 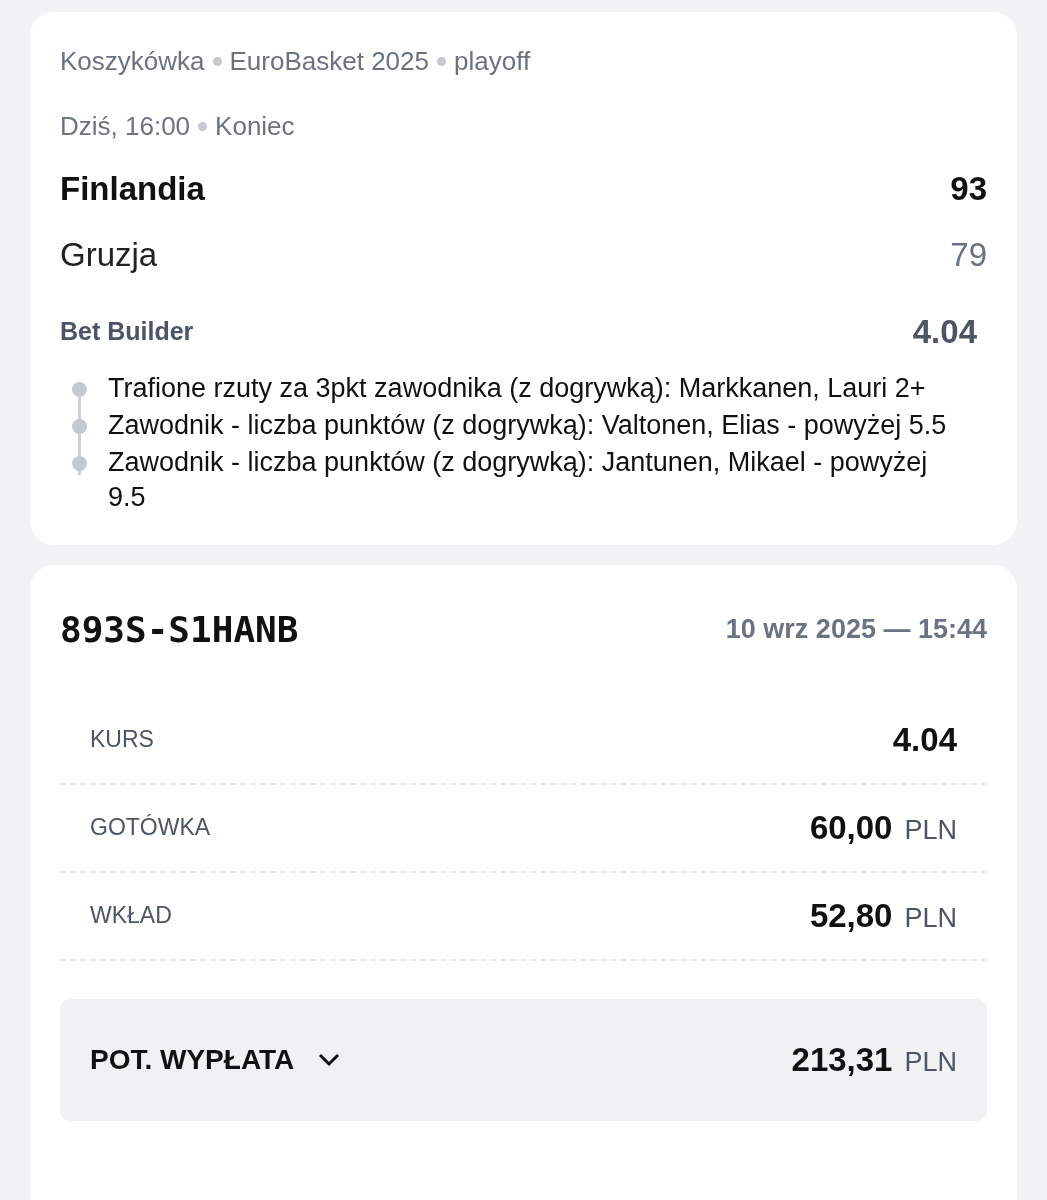 I want to click on payout-panel: POT. WYPŁATA 213,31 PLN, so click(x=523, y=1059).